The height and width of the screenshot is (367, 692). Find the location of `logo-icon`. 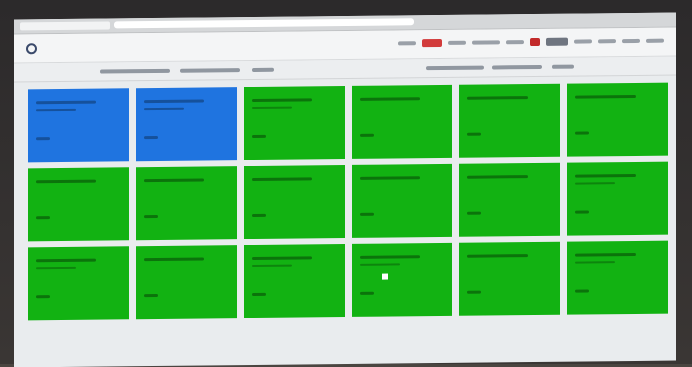

logo-icon is located at coordinates (31, 49).